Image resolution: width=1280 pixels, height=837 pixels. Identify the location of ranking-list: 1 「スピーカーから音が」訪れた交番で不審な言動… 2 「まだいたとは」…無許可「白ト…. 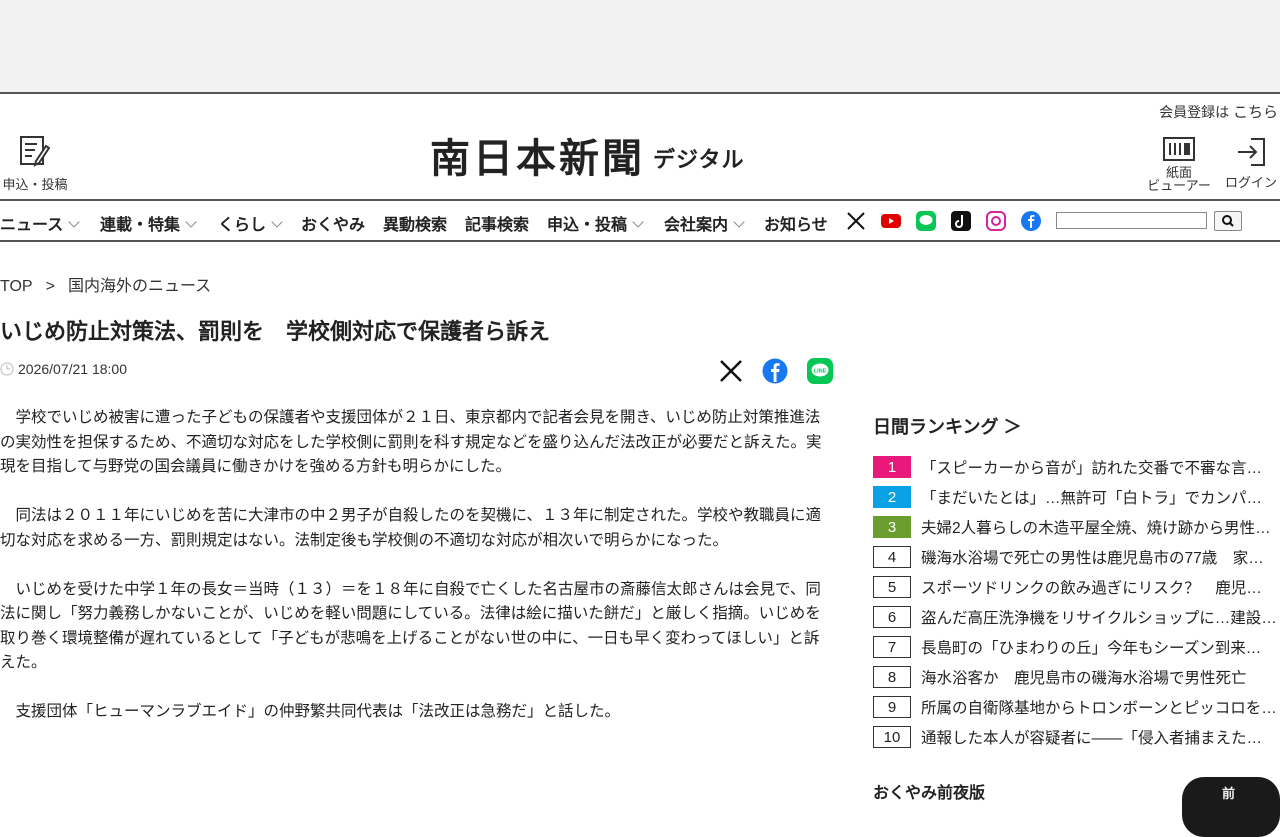
(1075, 602).